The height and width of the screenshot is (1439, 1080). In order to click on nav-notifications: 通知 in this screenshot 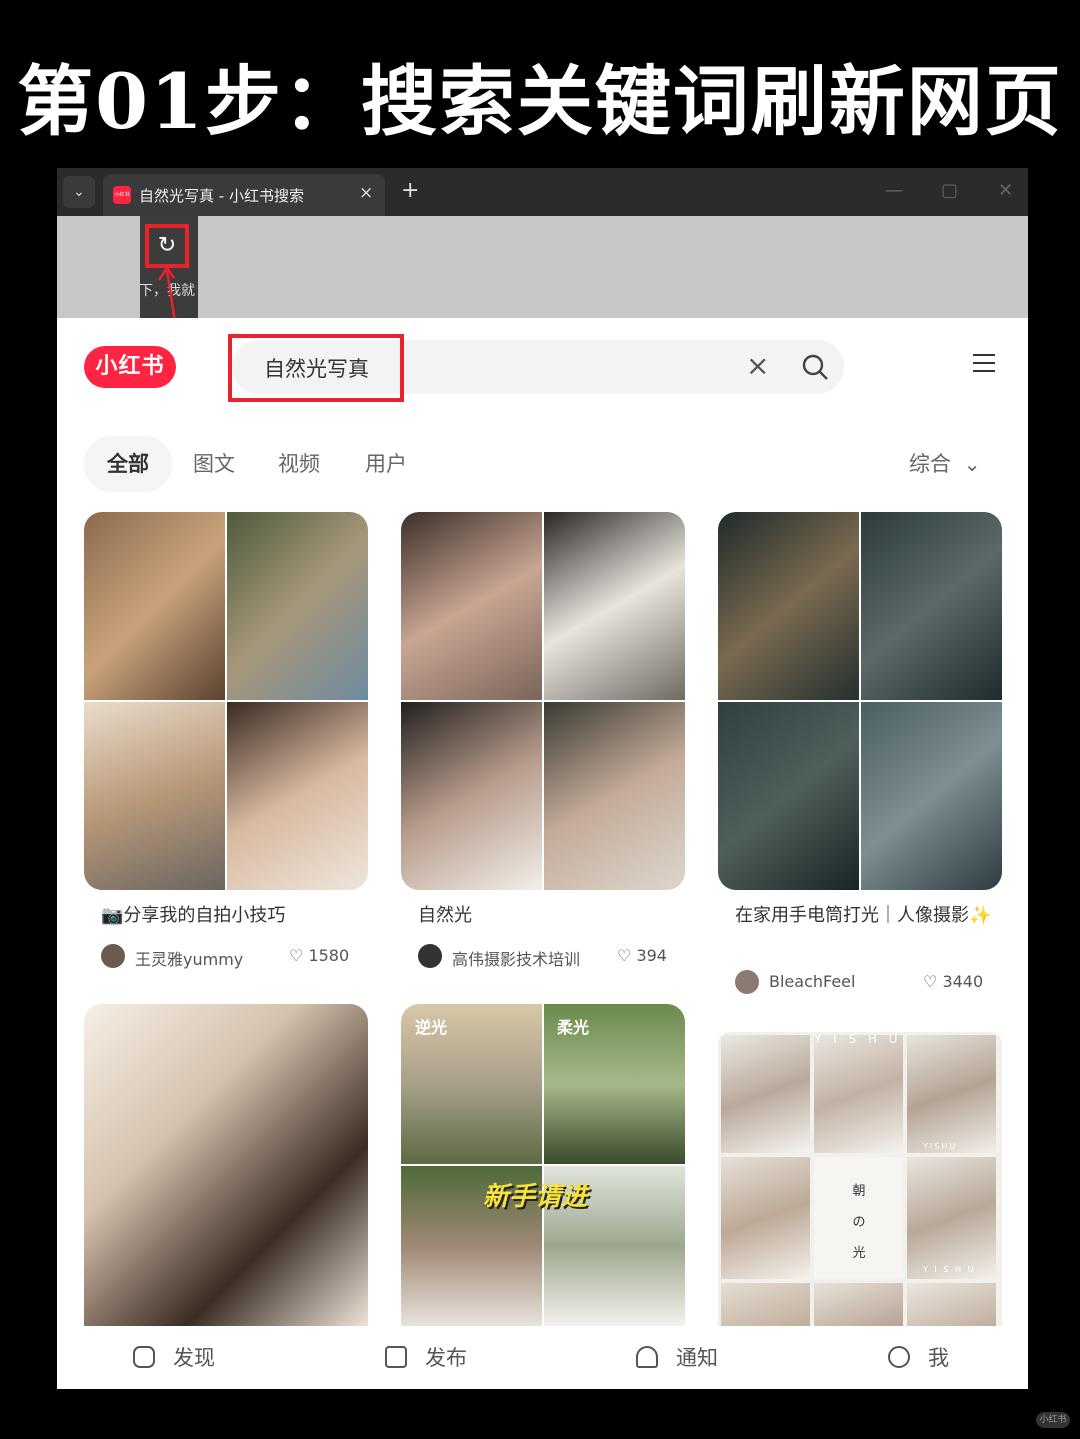, I will do `click(677, 1357)`.